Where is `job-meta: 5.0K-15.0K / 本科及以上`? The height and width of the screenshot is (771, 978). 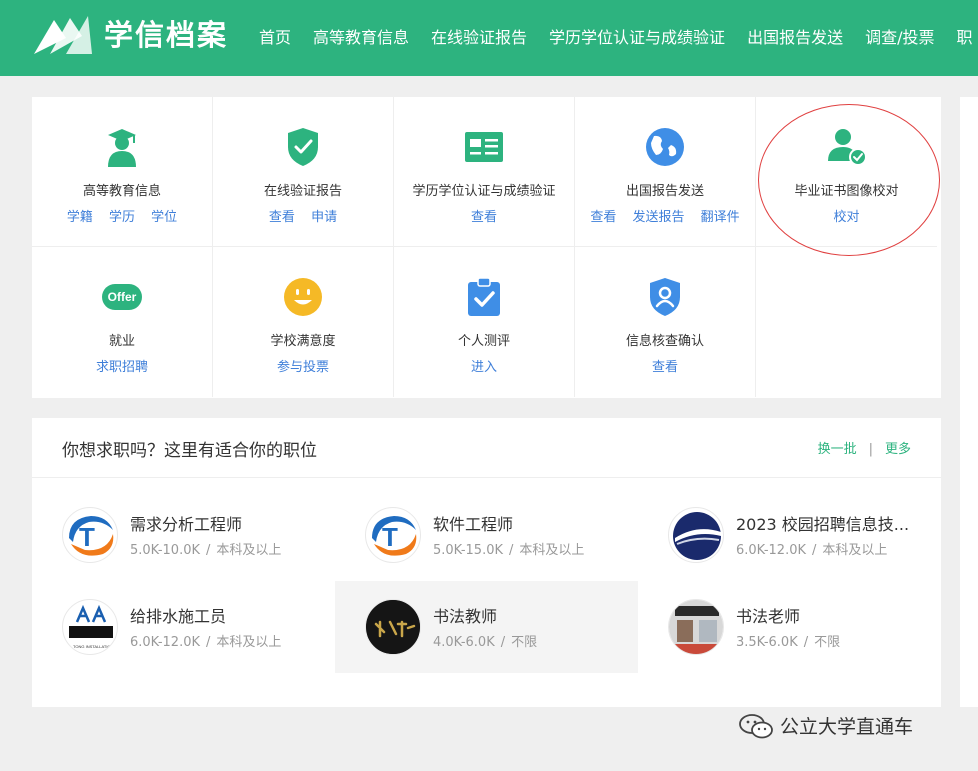 job-meta: 5.0K-15.0K / 本科及以上 is located at coordinates (508, 548).